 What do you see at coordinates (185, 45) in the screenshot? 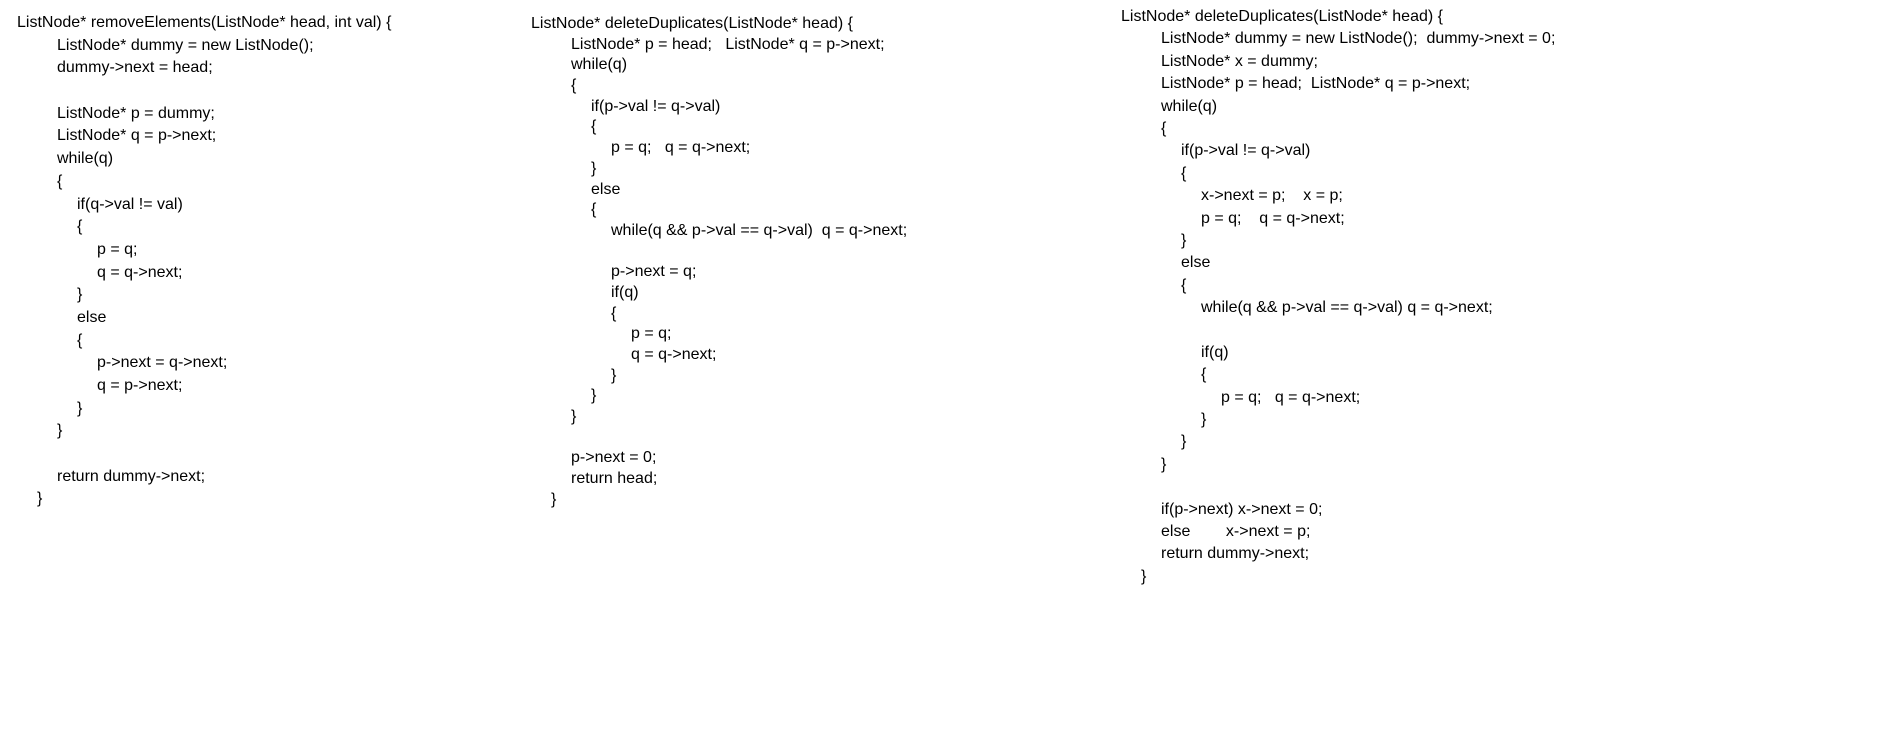
I see `code-line: ListNode* dummy = new ListNode();` at bounding box center [185, 45].